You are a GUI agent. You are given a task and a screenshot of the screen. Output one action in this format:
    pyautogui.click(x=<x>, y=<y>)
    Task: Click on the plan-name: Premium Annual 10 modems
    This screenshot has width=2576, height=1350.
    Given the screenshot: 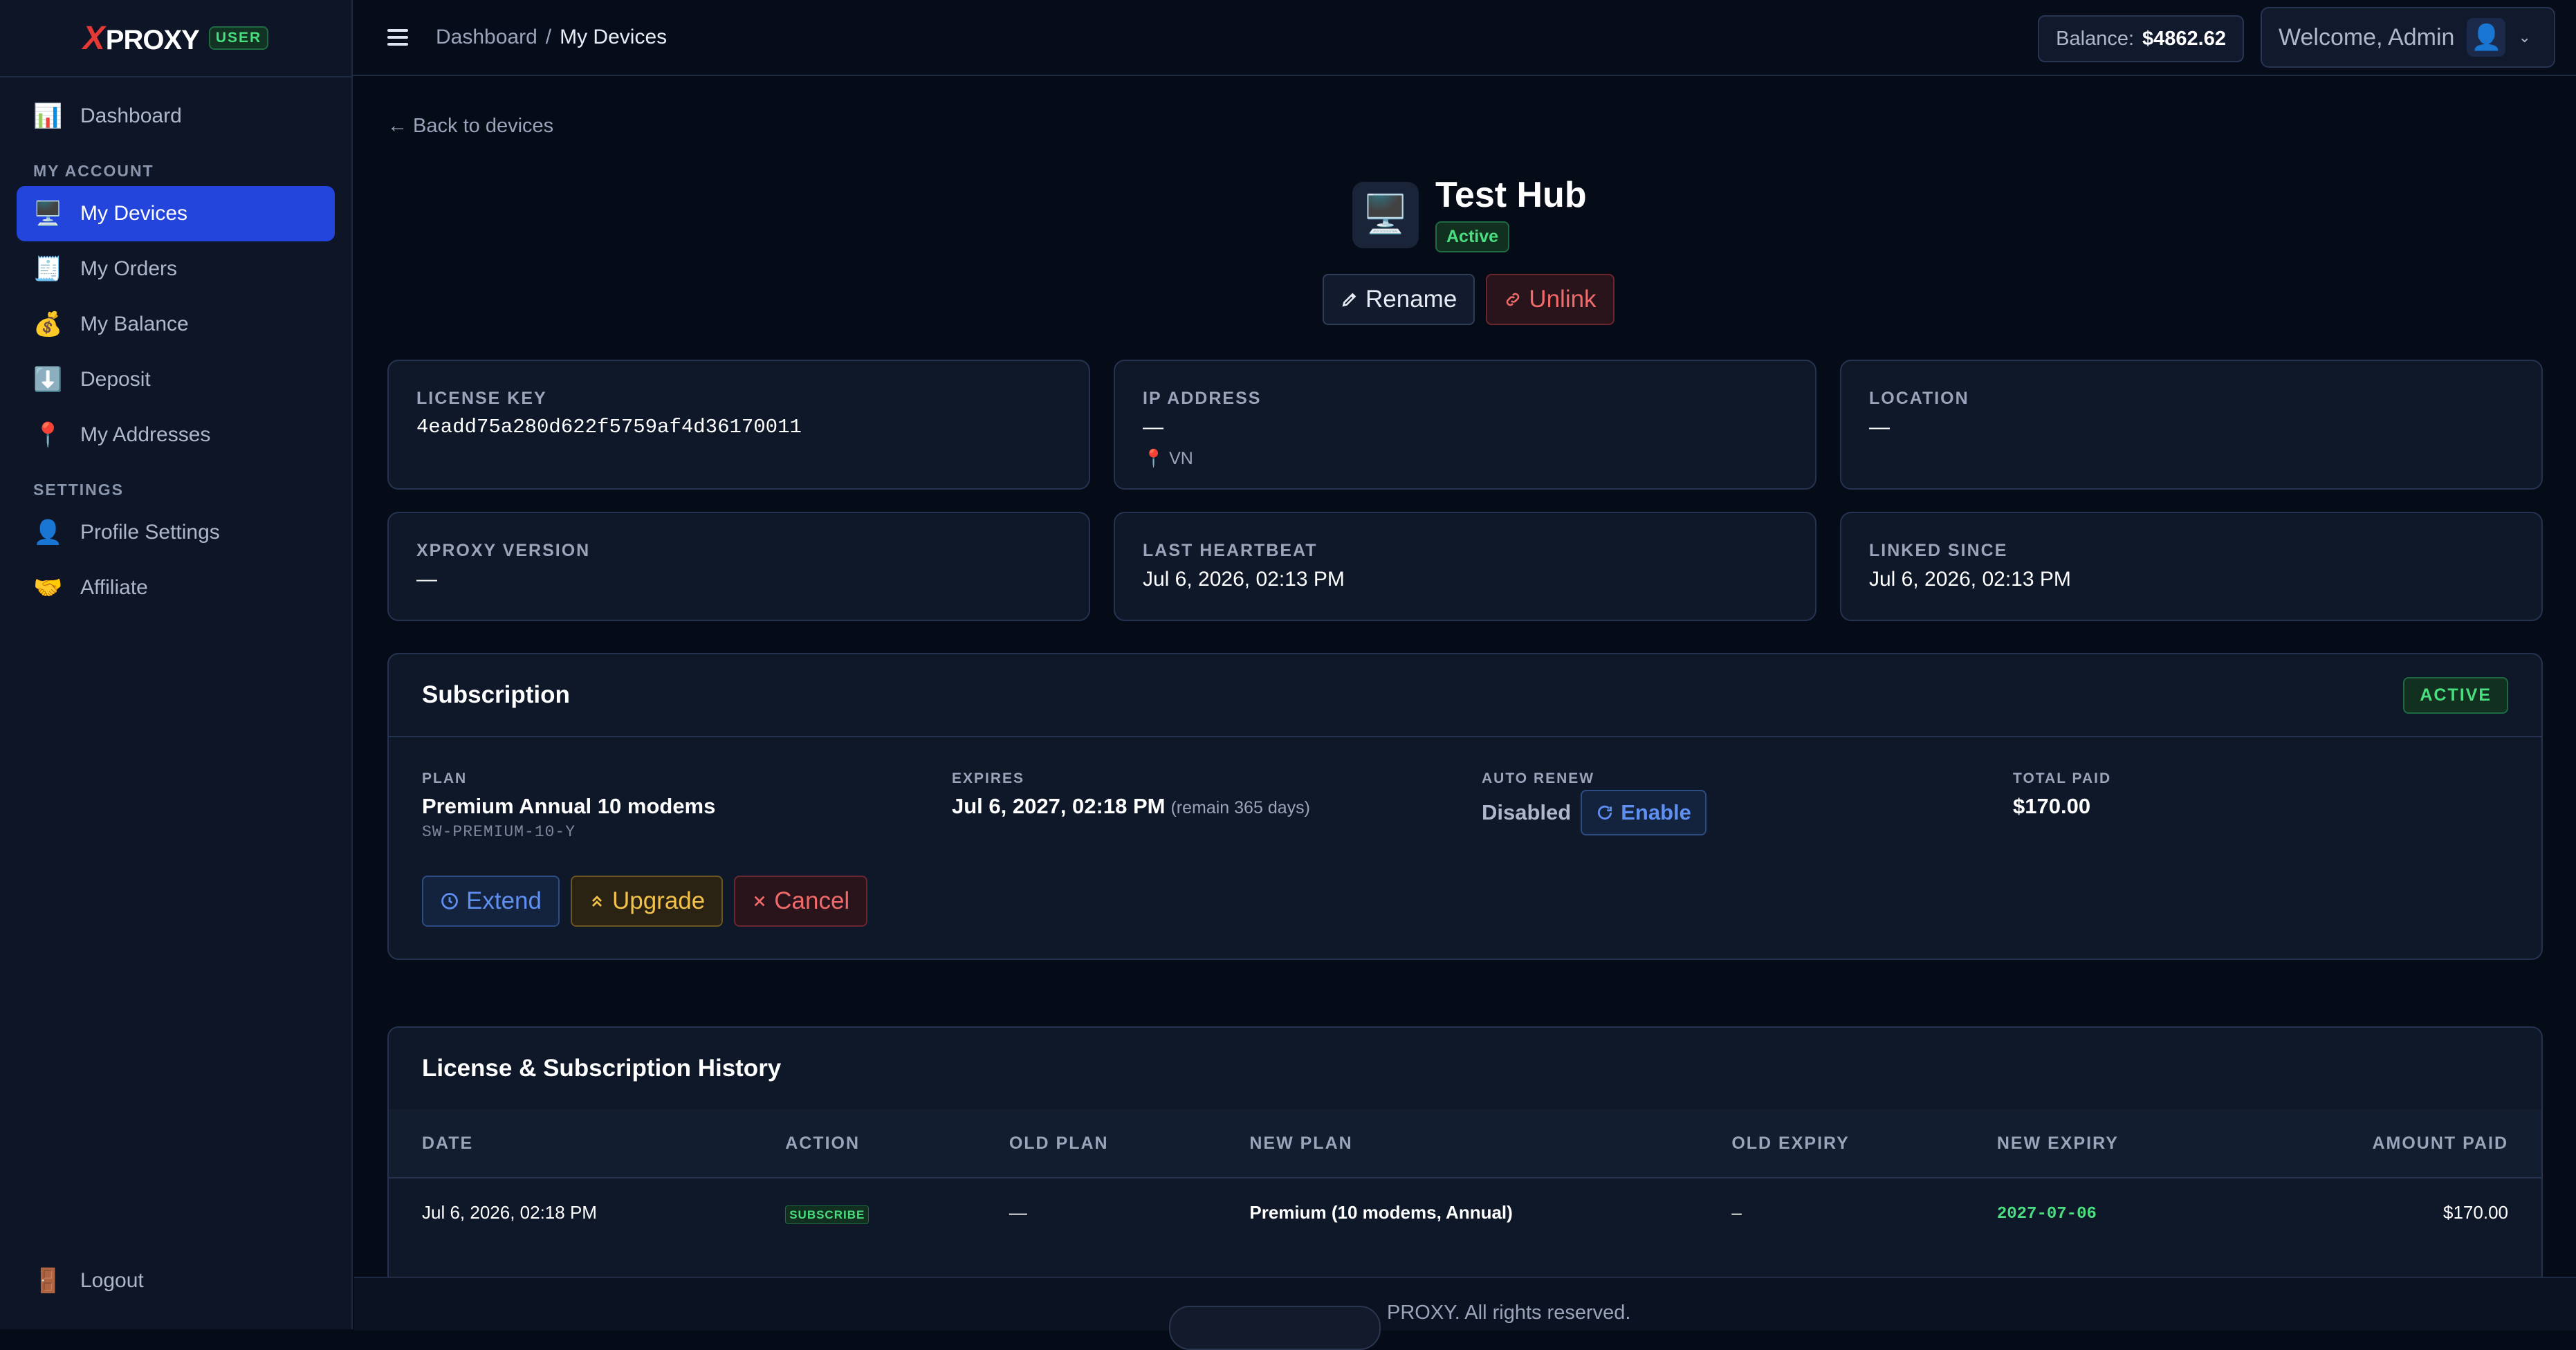 What is the action you would take?
    pyautogui.click(x=569, y=806)
    